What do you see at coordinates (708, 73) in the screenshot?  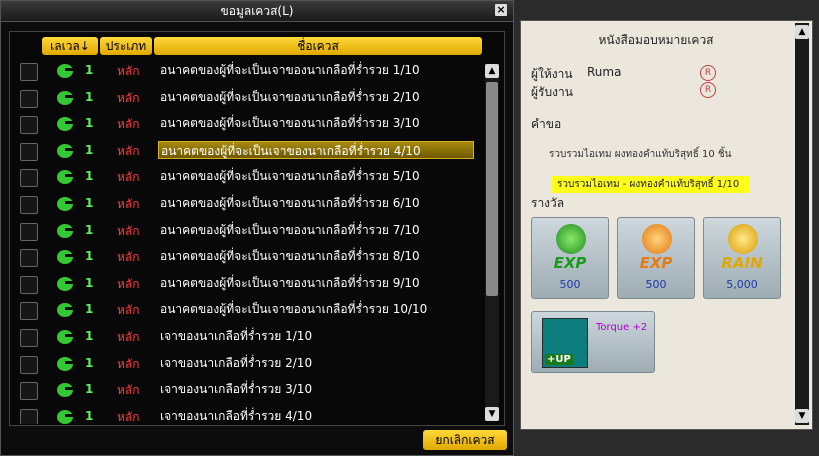 I see `giver-stamp-icon: R` at bounding box center [708, 73].